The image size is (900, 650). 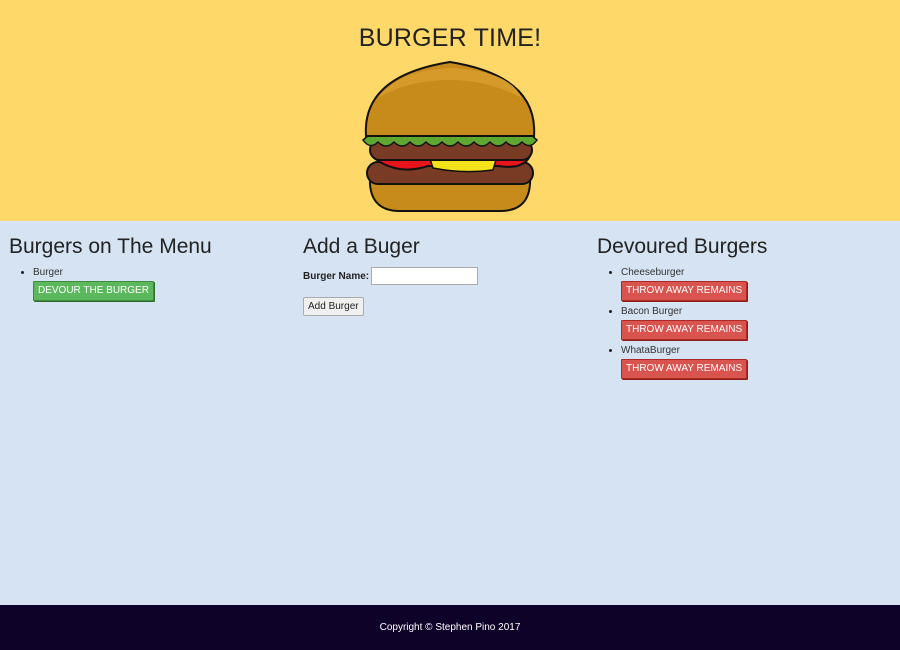 What do you see at coordinates (333, 306) in the screenshot?
I see `add-burger-button: Add Burger` at bounding box center [333, 306].